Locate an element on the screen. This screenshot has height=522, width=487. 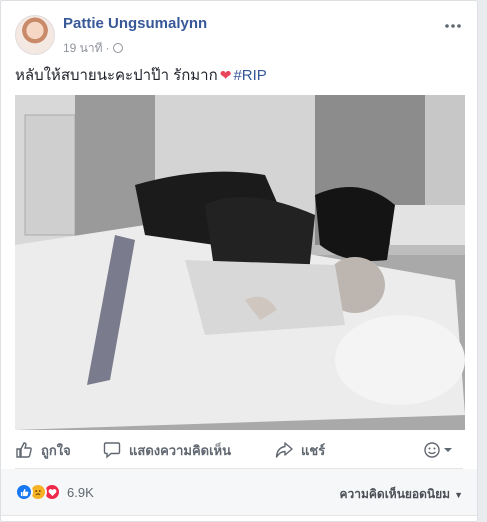
timestamp: 19 นาที is located at coordinates (83, 48).